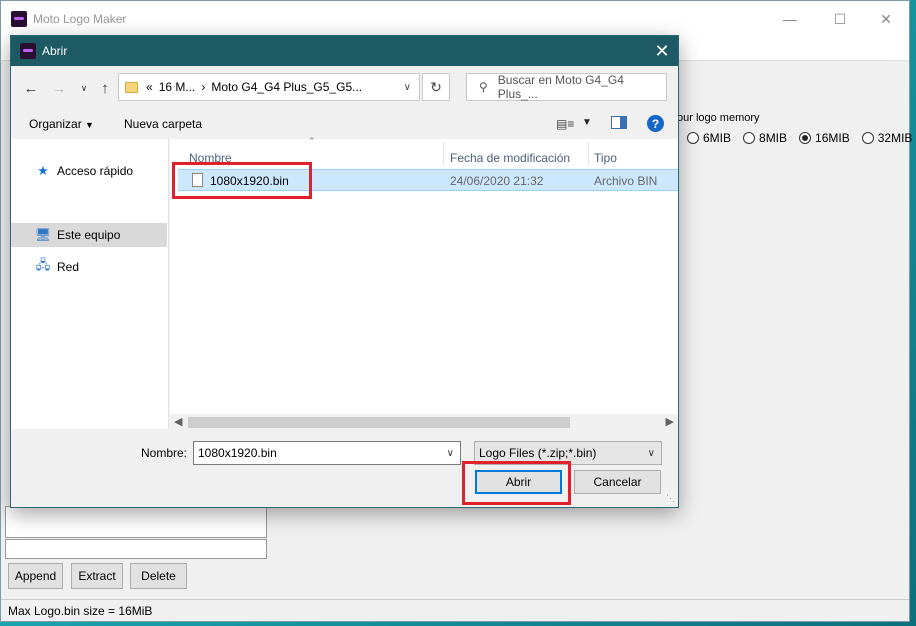 This screenshot has height=626, width=916. I want to click on file-highlight-box, so click(242, 180).